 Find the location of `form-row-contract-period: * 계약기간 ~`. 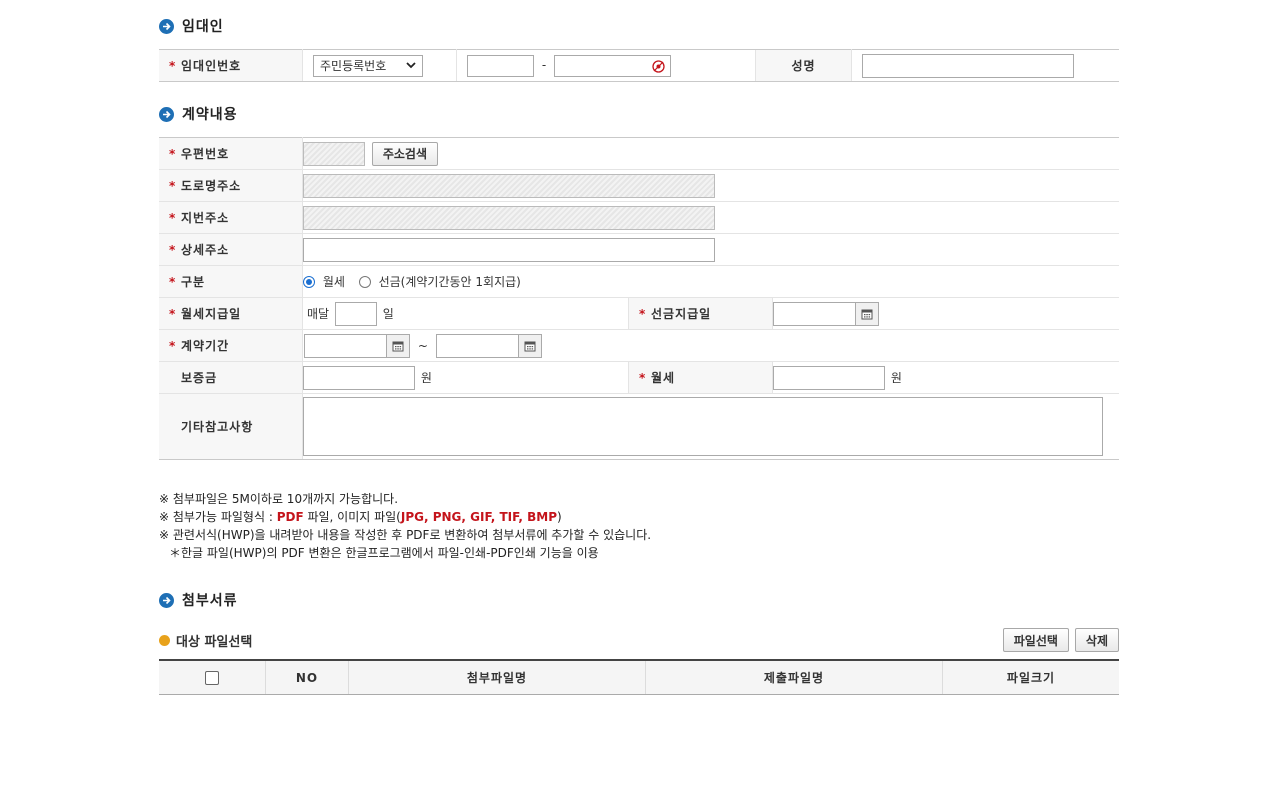

form-row-contract-period: * 계약기간 ~ is located at coordinates (639, 345).